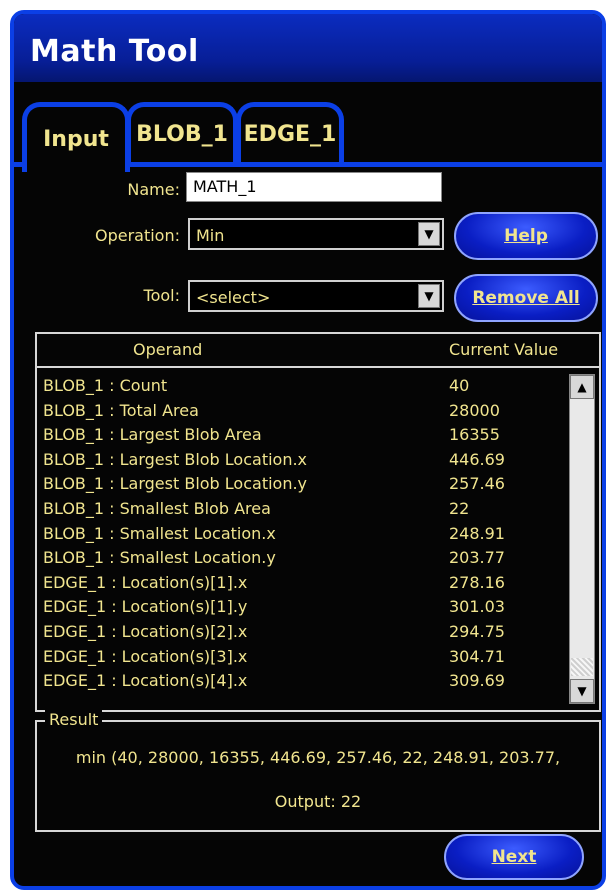 The height and width of the screenshot is (892, 609). What do you see at coordinates (308, 48) in the screenshot?
I see `title-bar: Math Tool` at bounding box center [308, 48].